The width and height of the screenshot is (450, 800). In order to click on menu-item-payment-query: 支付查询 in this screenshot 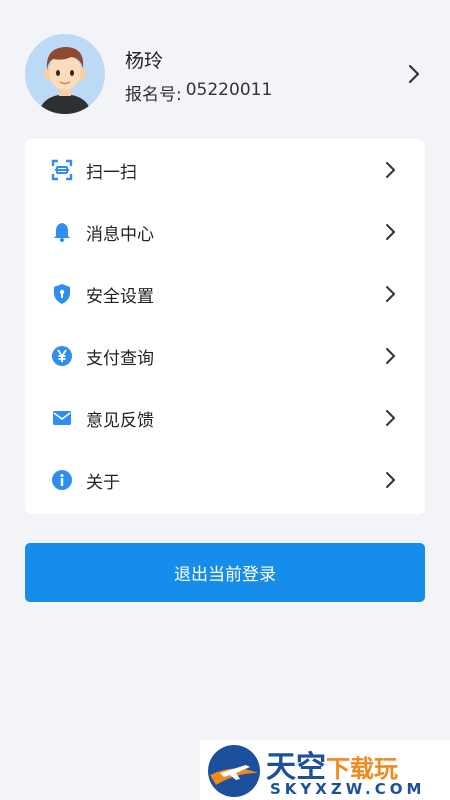, I will do `click(225, 356)`.